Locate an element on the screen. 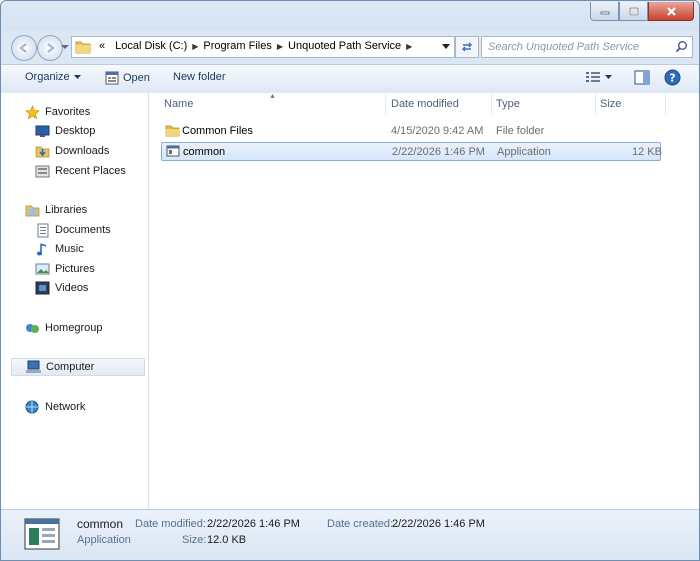 The height and width of the screenshot is (561, 700). computer-icon is located at coordinates (33, 366).